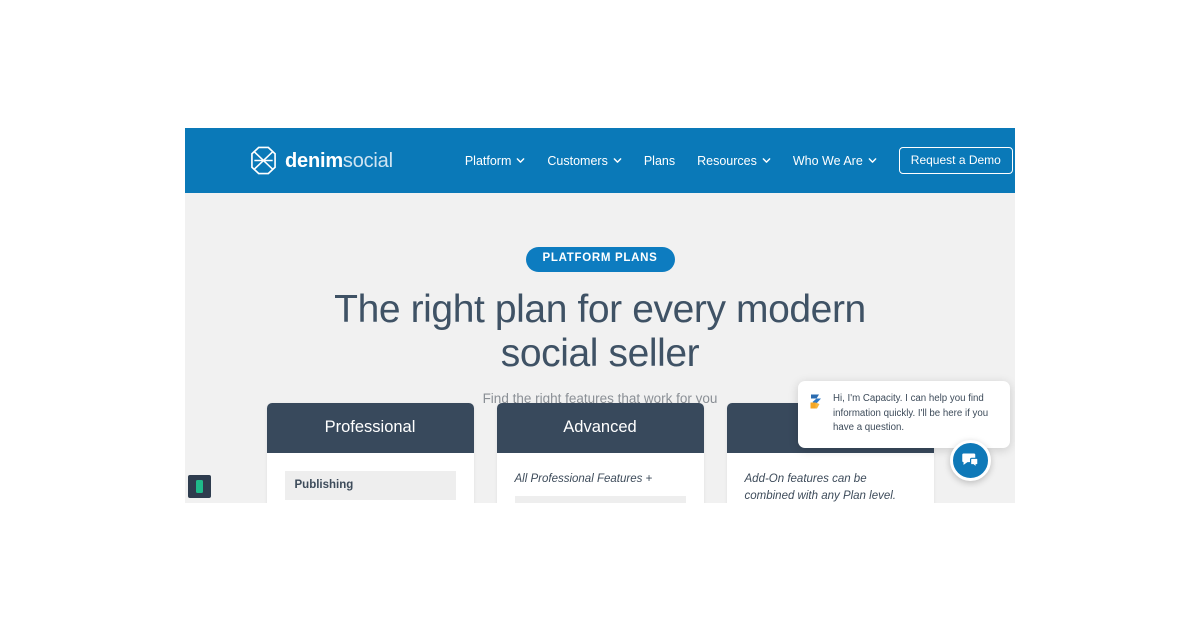 This screenshot has width=1200, height=630. Describe the element at coordinates (263, 160) in the screenshot. I see `denim-hexagon-hourglass-icon` at that location.